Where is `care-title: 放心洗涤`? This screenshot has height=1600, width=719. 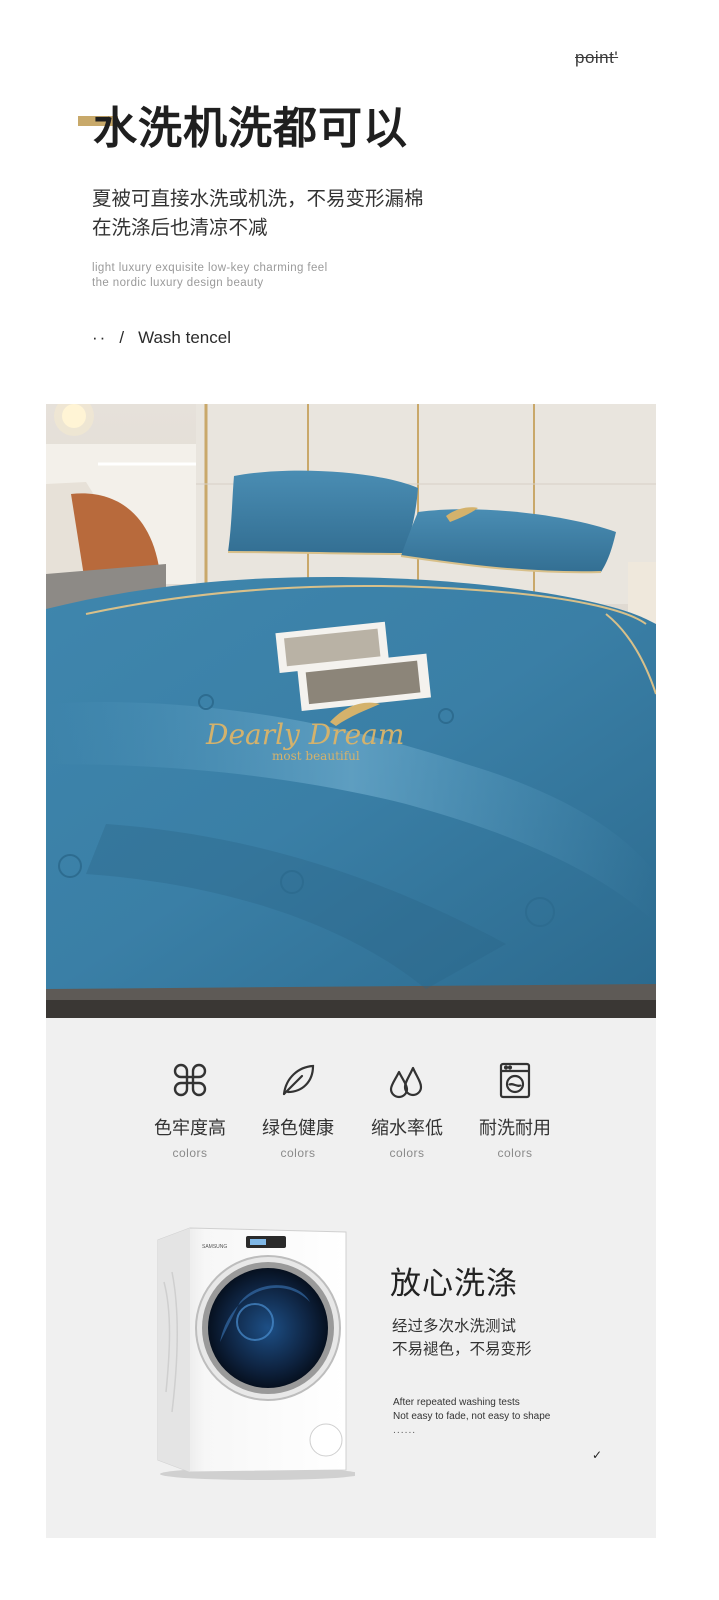 care-title: 放心洗涤 is located at coordinates (454, 1284).